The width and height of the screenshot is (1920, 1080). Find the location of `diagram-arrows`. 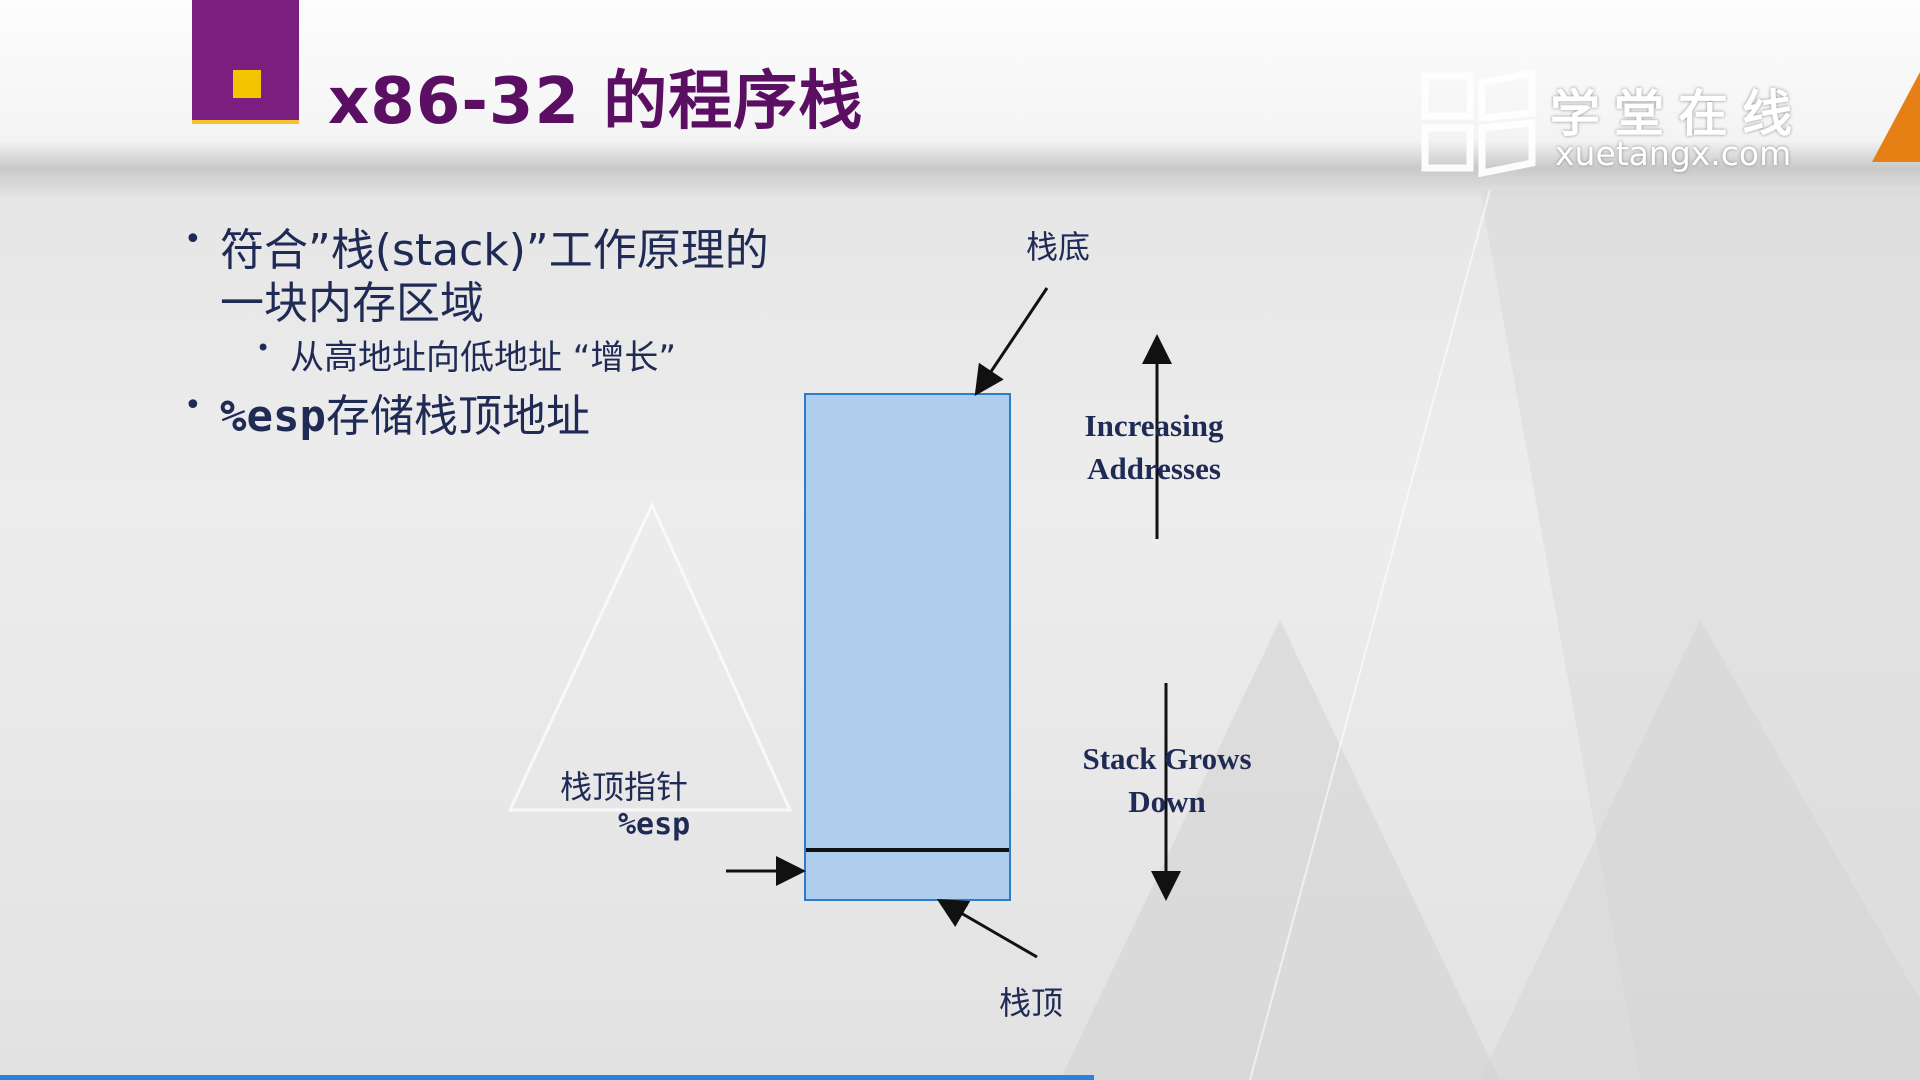

diagram-arrows is located at coordinates (953, 623).